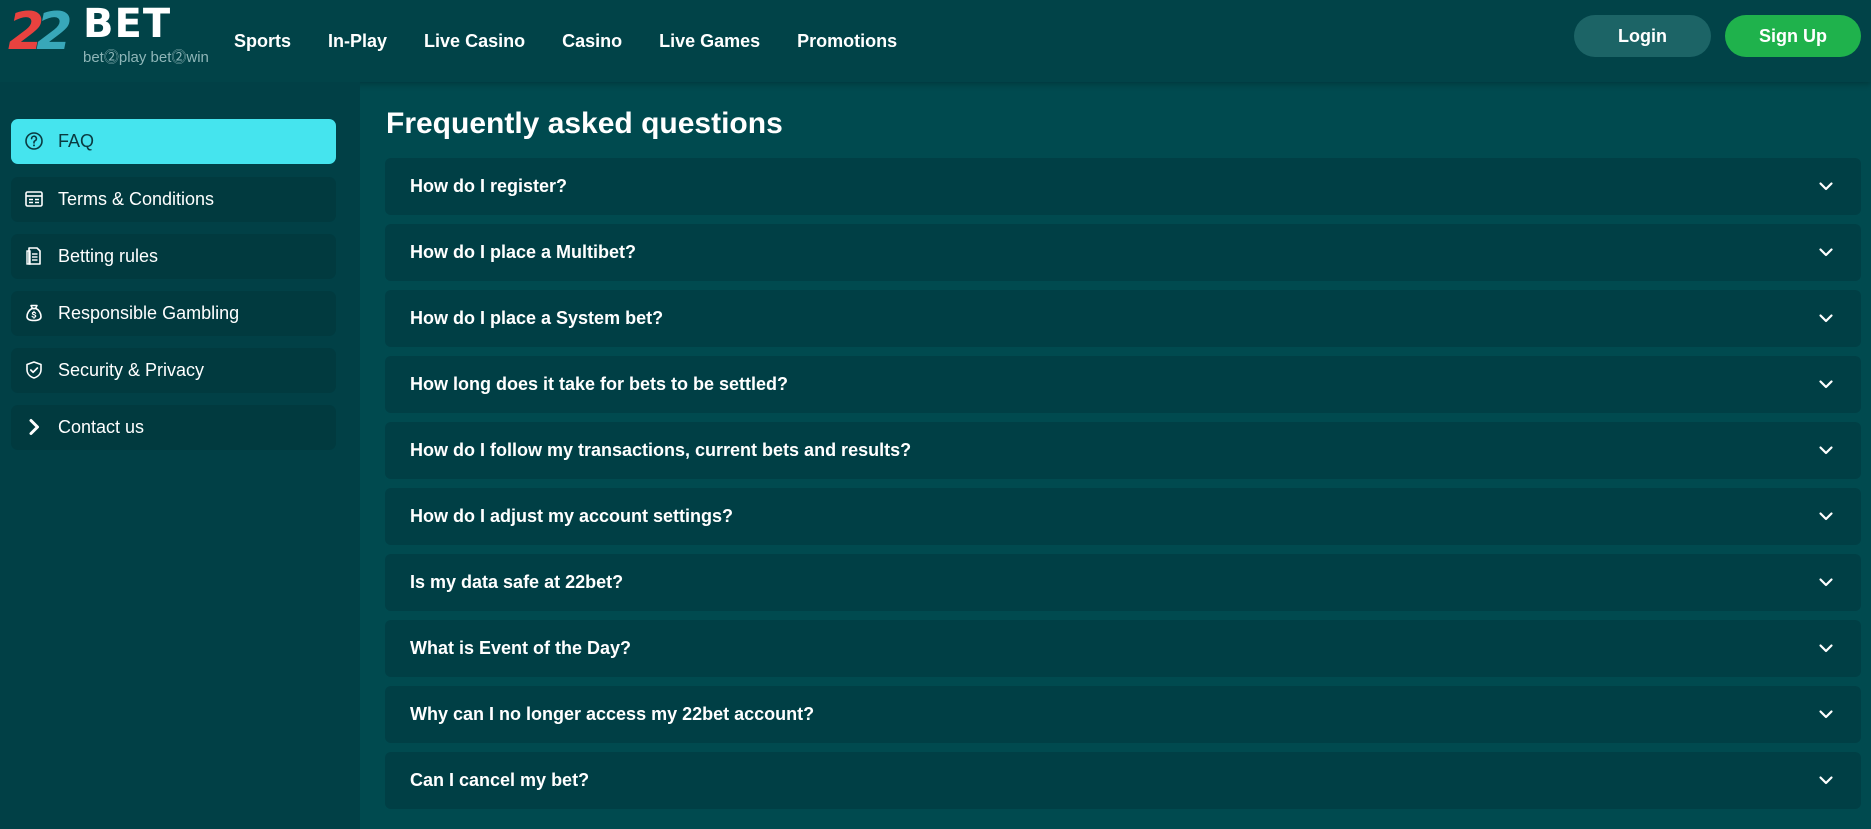 This screenshot has width=1871, height=829. What do you see at coordinates (709, 41) in the screenshot?
I see `nav-item-live-games: Live Games` at bounding box center [709, 41].